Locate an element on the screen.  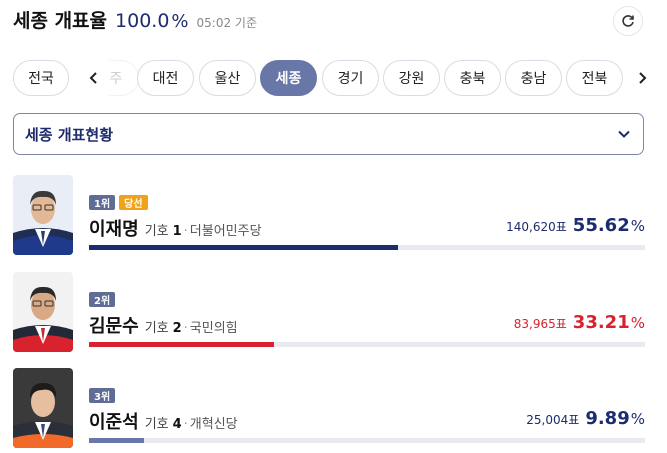
candidate-name: 이재명 is located at coordinates (114, 229).